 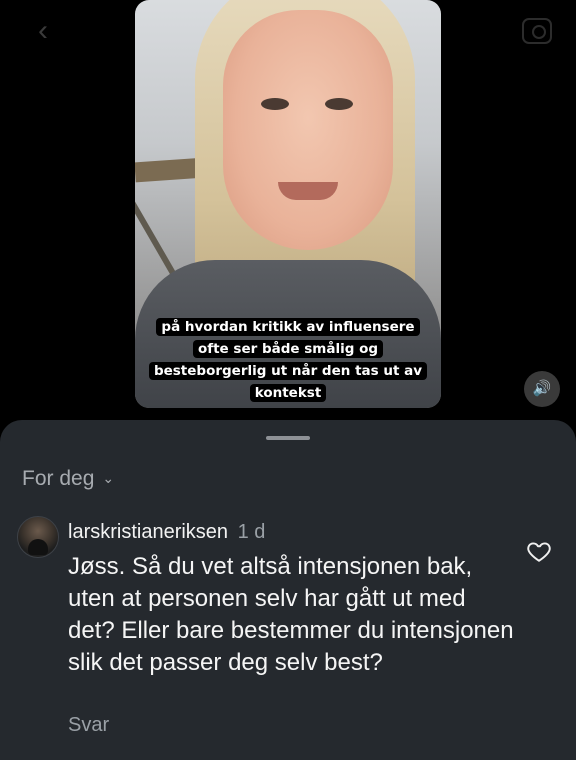 What do you see at coordinates (288, 327) in the screenshot?
I see `caption-line: på hvordan kritikk av influensere` at bounding box center [288, 327].